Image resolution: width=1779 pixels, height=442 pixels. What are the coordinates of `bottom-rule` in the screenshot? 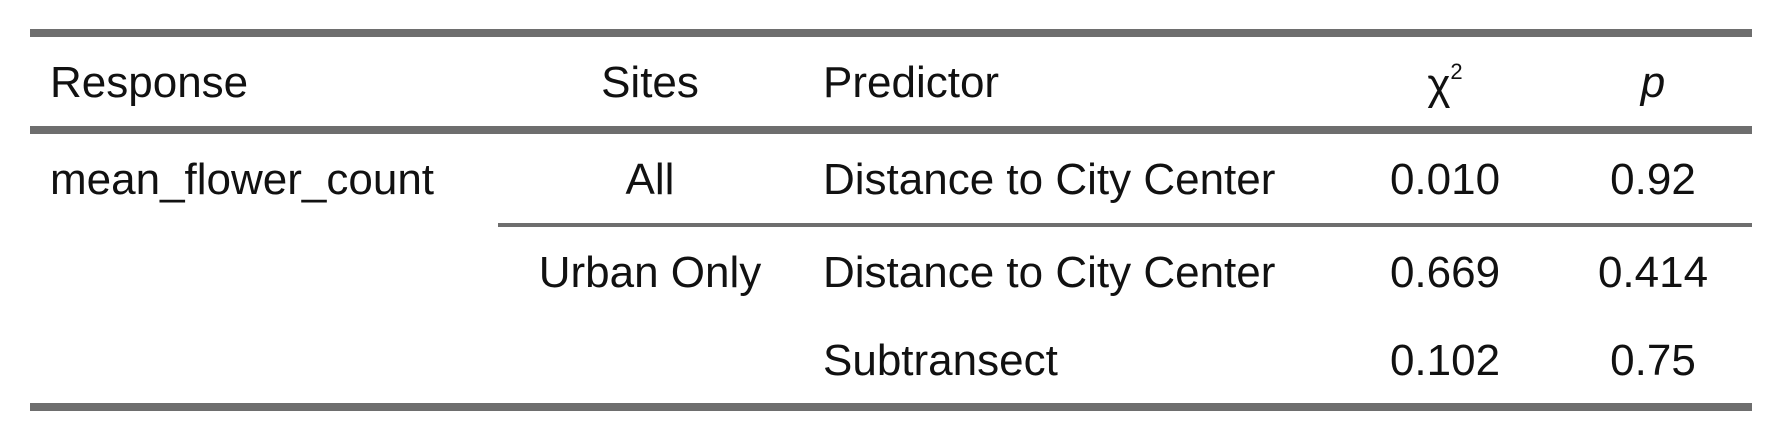 It's located at (891, 407).